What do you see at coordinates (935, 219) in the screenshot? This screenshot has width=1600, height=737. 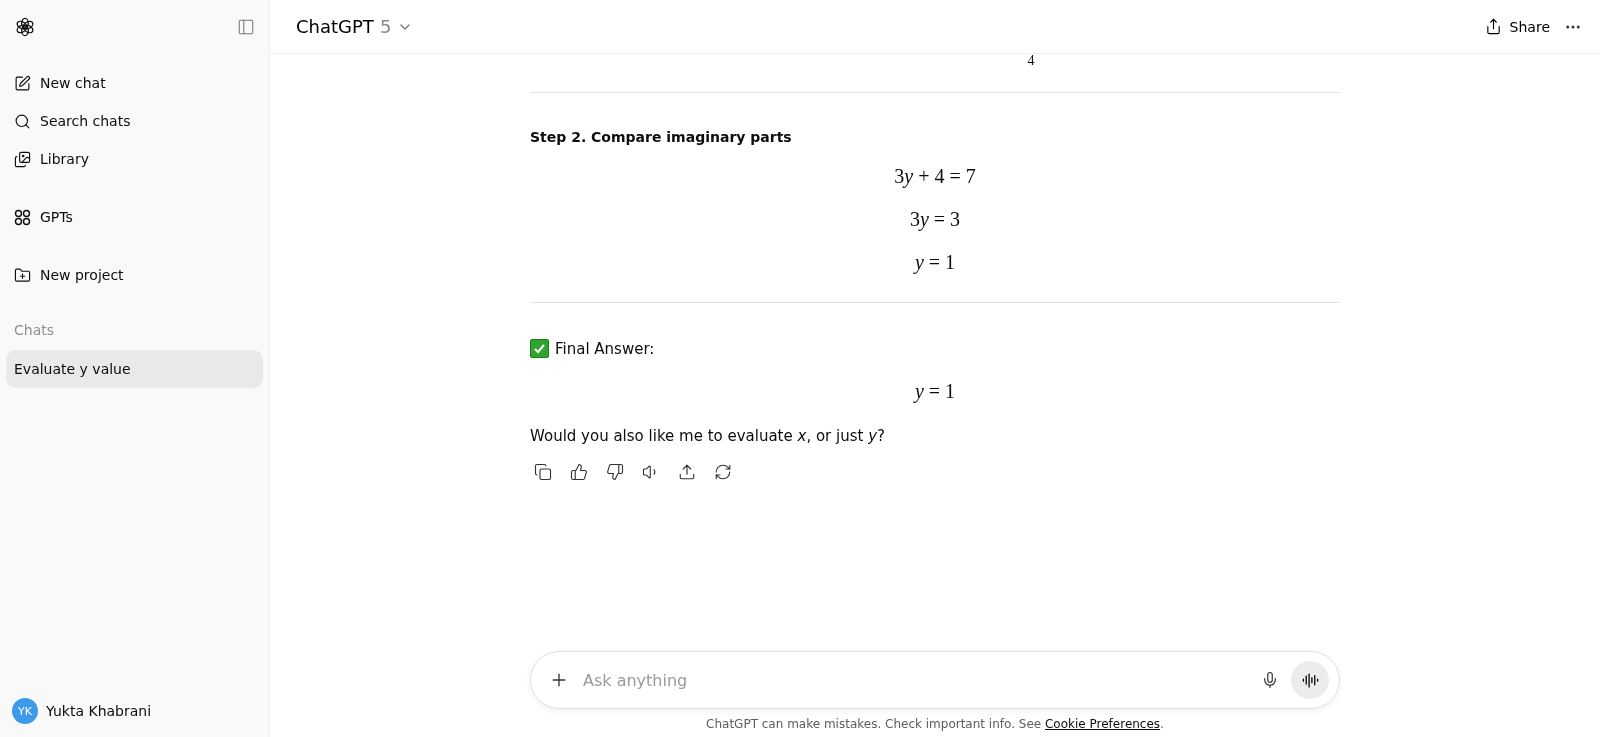 I see `equation: 3y = 3` at bounding box center [935, 219].